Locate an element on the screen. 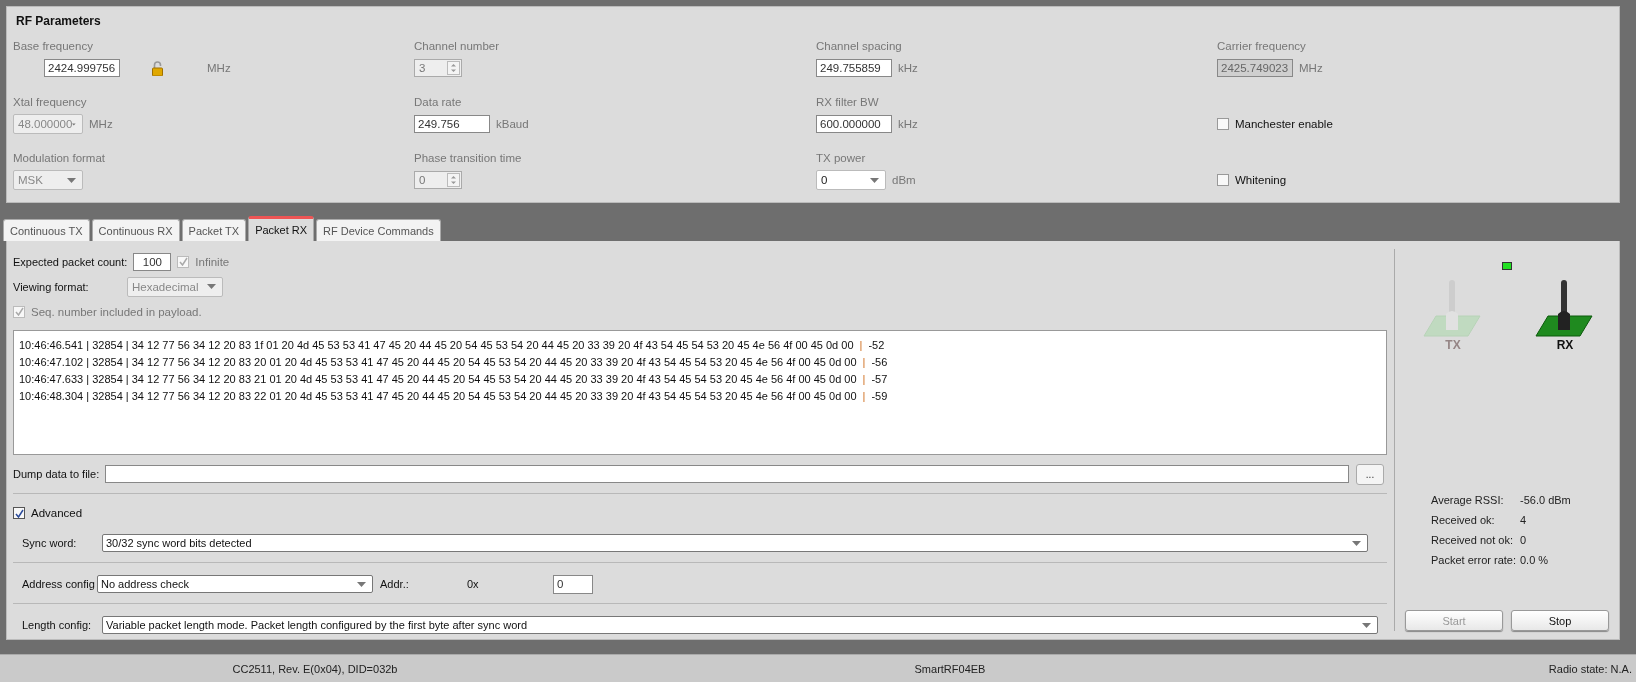  rssi-value: -56 is located at coordinates (879, 361).